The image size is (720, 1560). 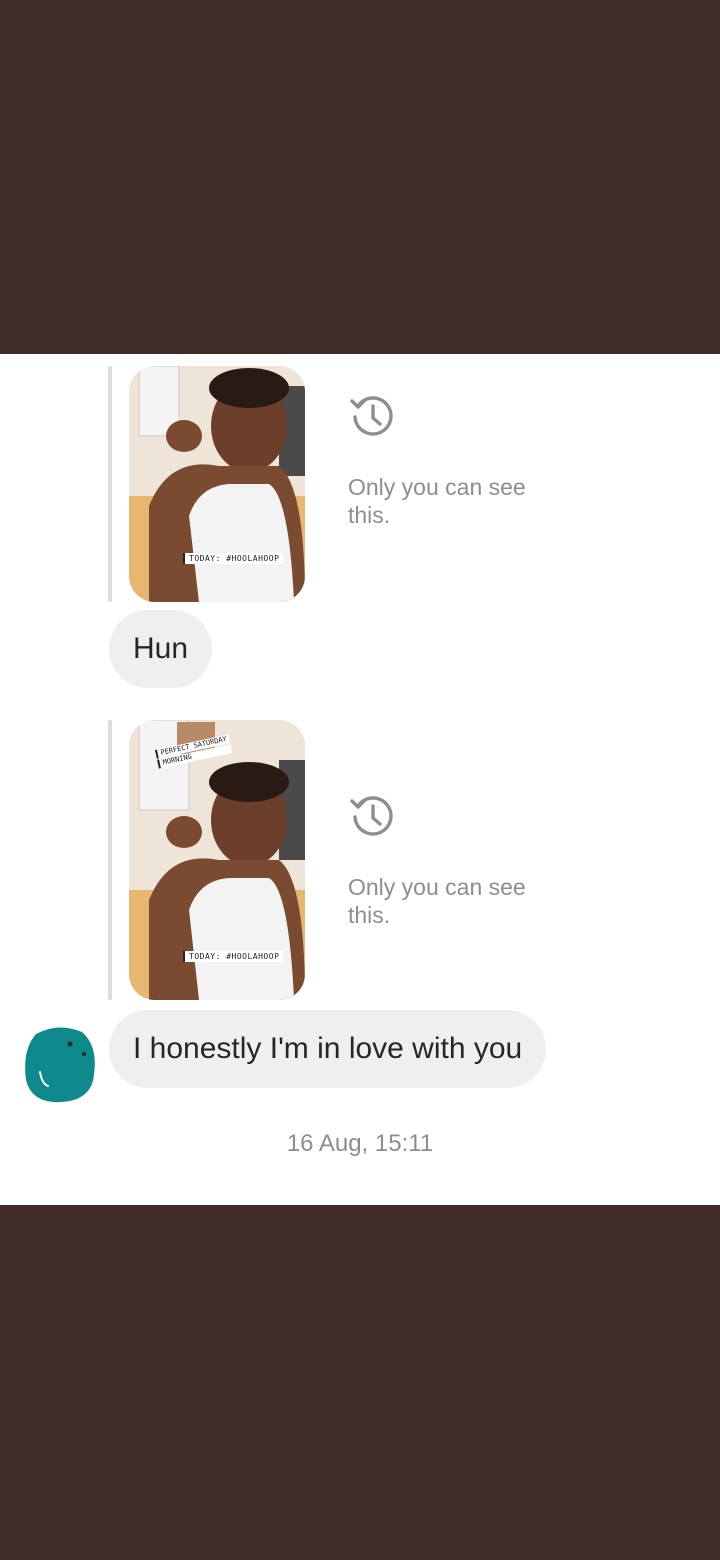 I want to click on message-text: Hun, so click(x=161, y=648).